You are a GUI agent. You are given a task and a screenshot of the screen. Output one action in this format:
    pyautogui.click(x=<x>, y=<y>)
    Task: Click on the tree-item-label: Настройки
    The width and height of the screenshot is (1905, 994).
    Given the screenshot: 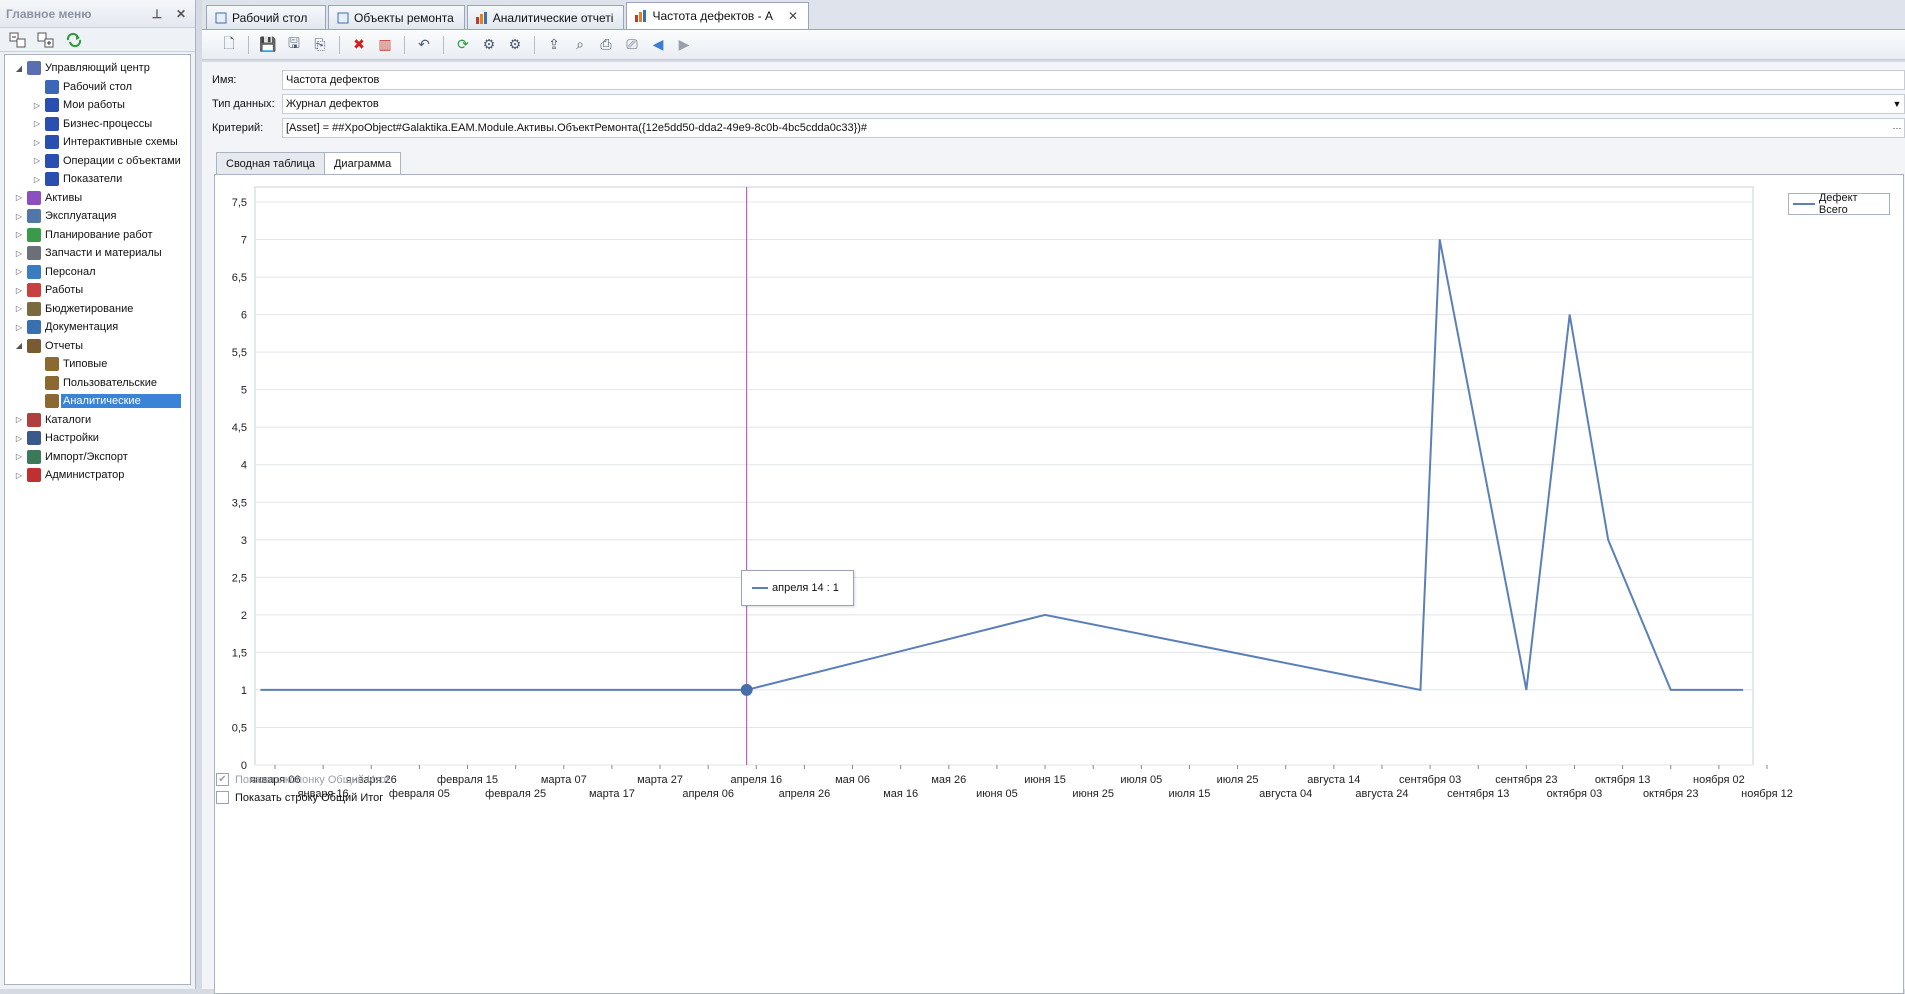 What is the action you would take?
    pyautogui.click(x=72, y=438)
    